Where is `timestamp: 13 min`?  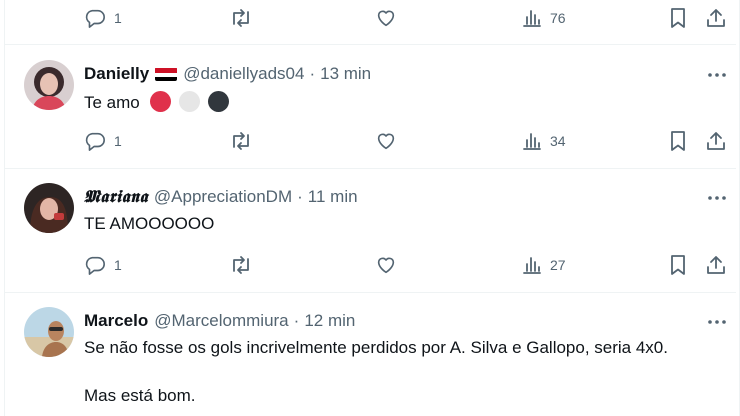
timestamp: 13 min is located at coordinates (345, 74).